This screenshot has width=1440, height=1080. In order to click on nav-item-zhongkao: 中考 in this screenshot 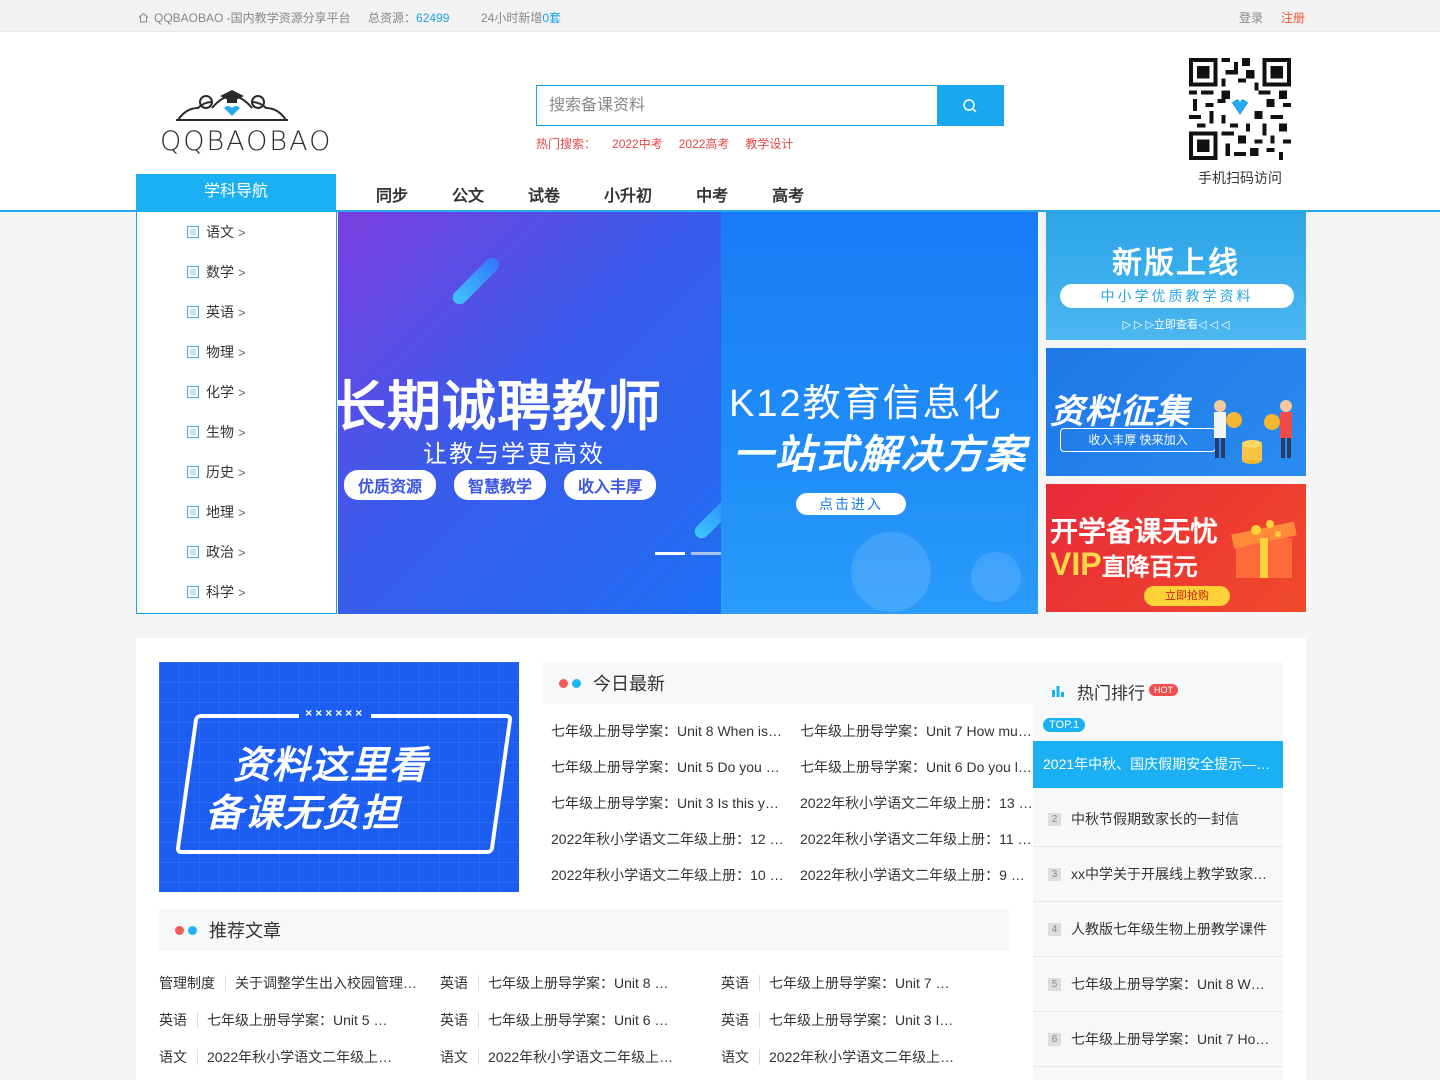, I will do `click(712, 194)`.